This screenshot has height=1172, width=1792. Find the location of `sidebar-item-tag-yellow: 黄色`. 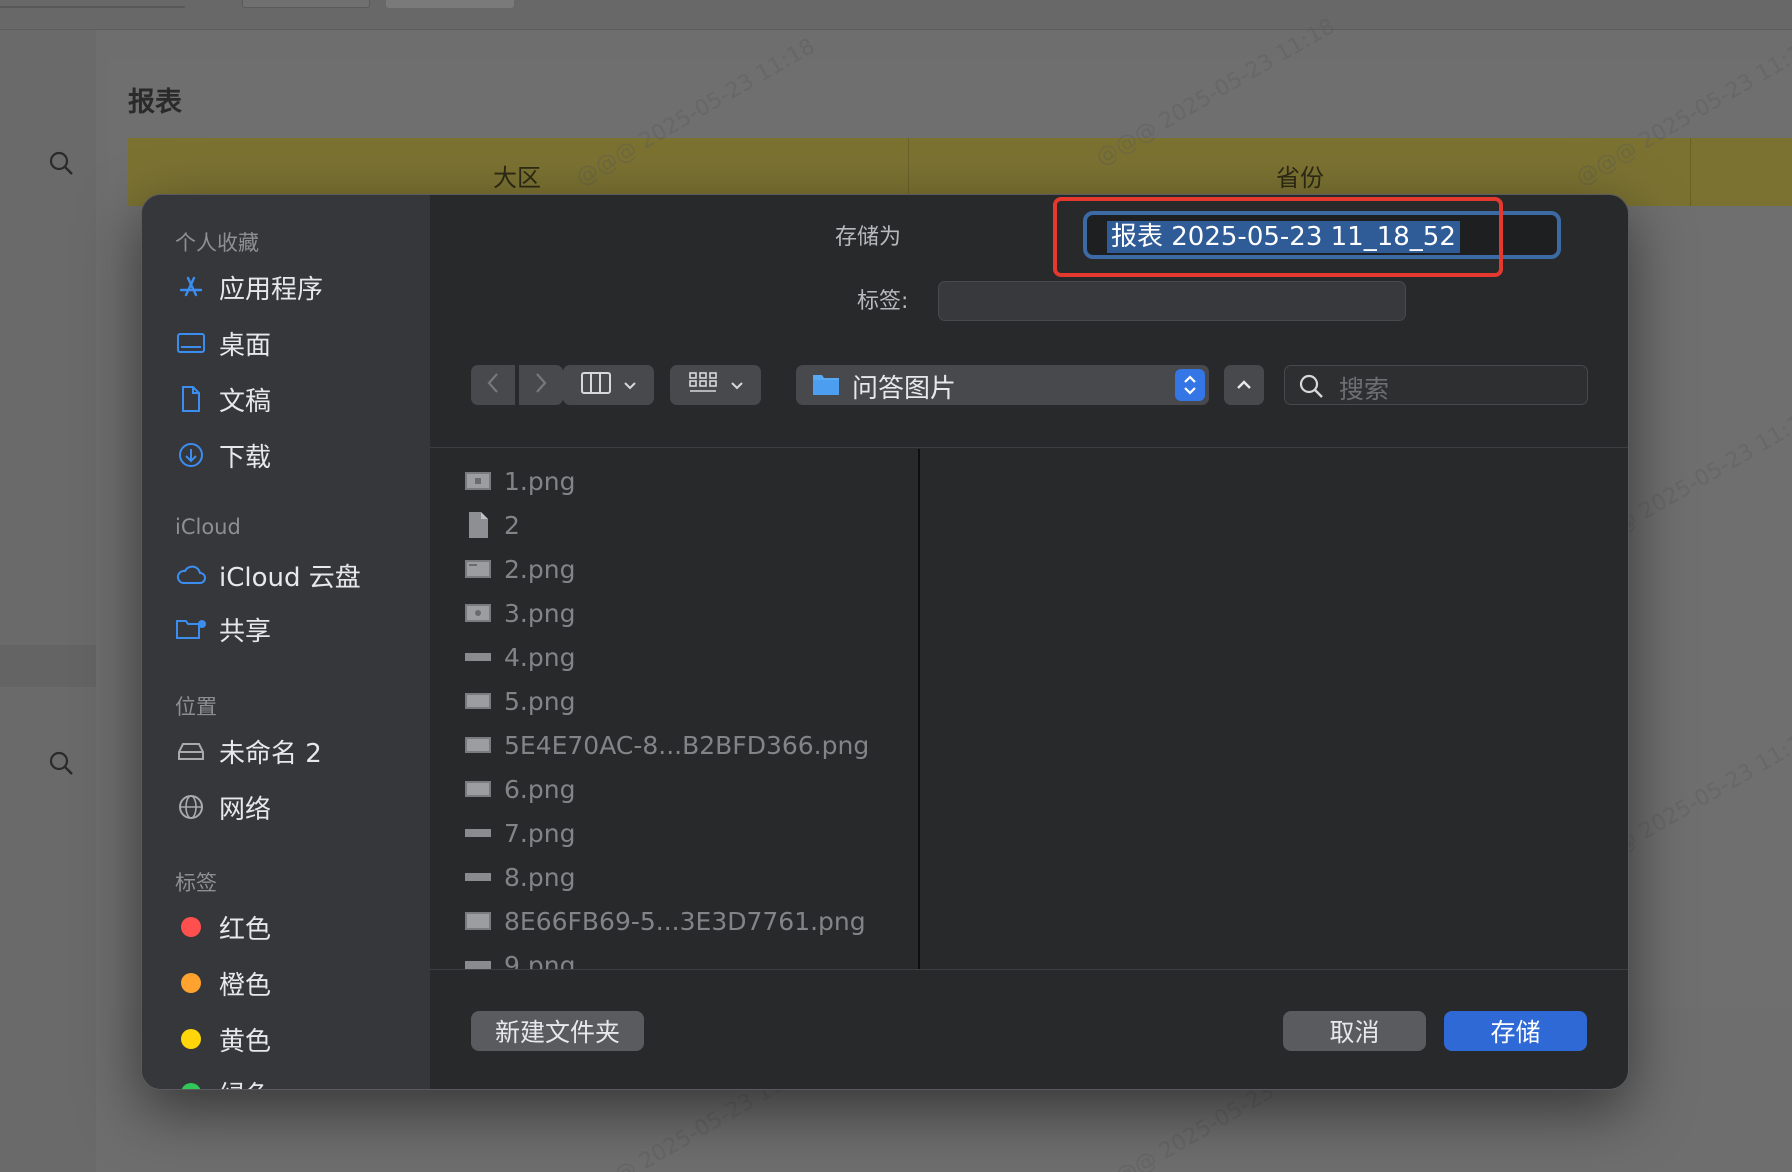

sidebar-item-tag-yellow: 黄色 is located at coordinates (295, 1039).